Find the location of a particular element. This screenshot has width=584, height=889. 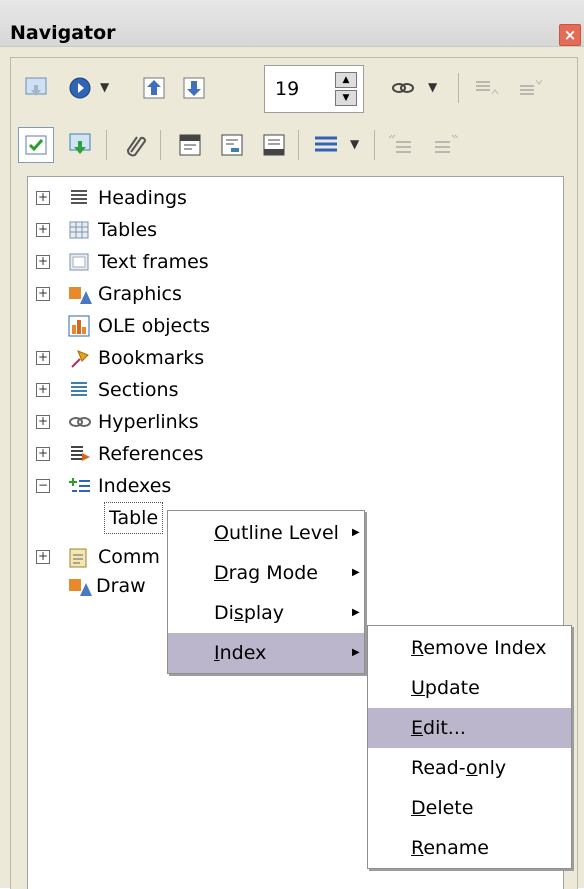

previous-icon is located at coordinates (154, 88).